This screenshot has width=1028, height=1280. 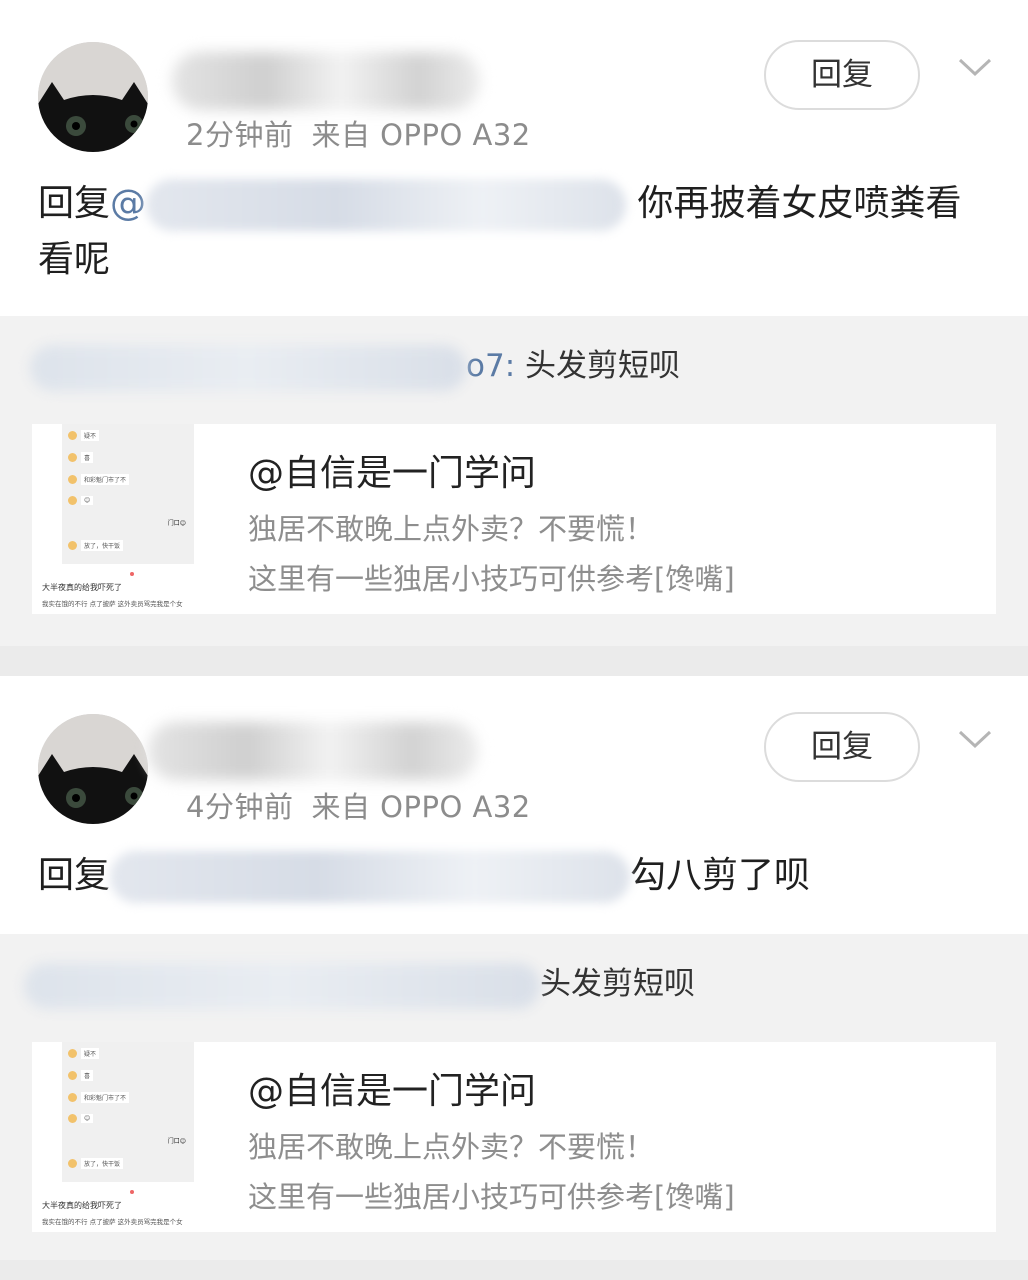 I want to click on quoted-user-tail: o7:, so click(x=490, y=366).